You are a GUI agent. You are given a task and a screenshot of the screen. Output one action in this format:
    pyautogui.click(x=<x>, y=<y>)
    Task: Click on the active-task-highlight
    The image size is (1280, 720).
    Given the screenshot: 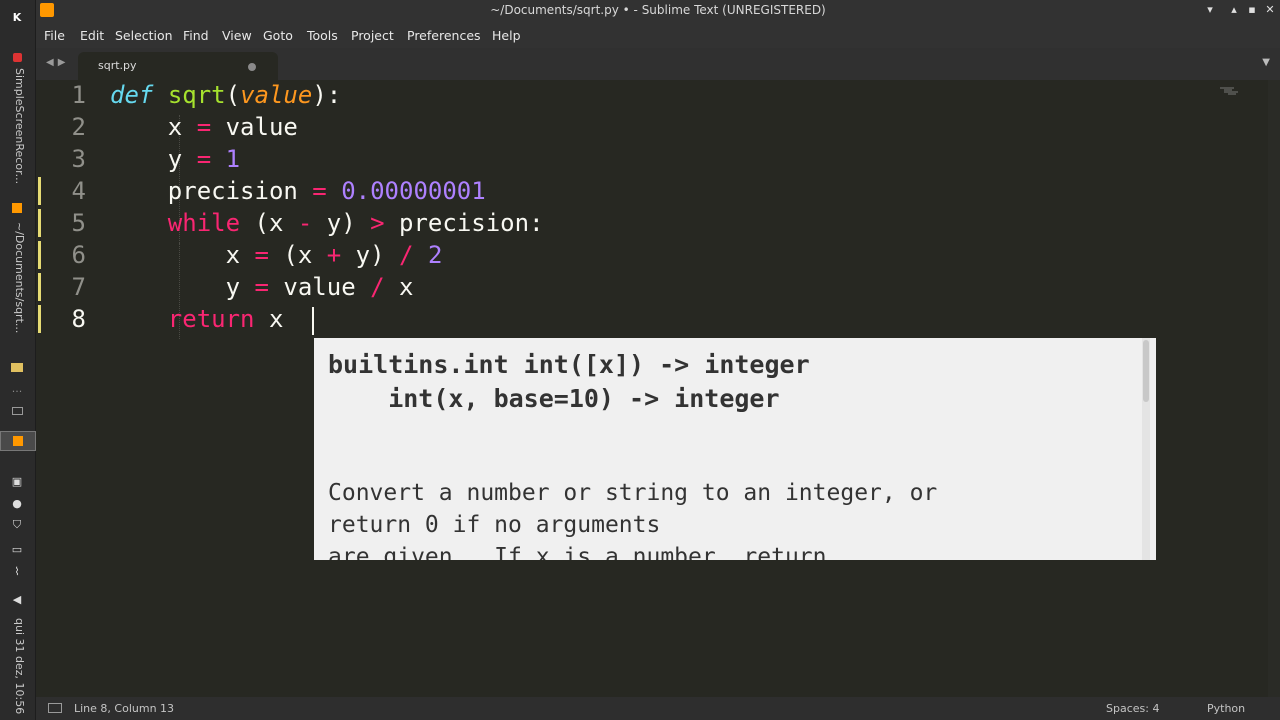 What is the action you would take?
    pyautogui.click(x=18, y=441)
    